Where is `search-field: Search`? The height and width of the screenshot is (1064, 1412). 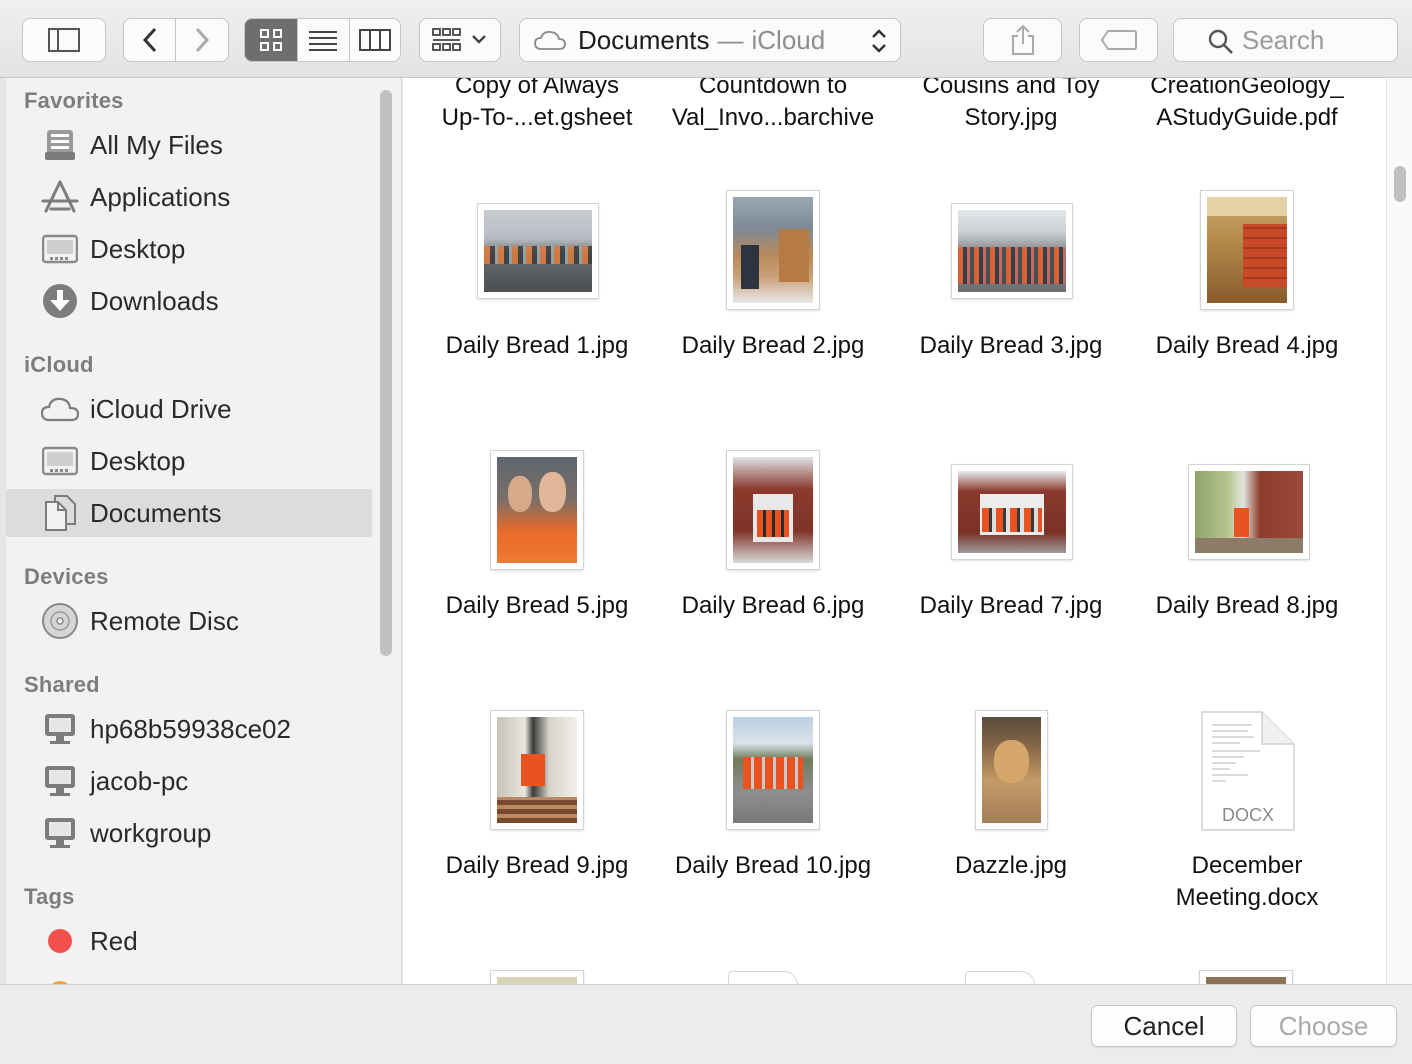 search-field: Search is located at coordinates (1285, 40).